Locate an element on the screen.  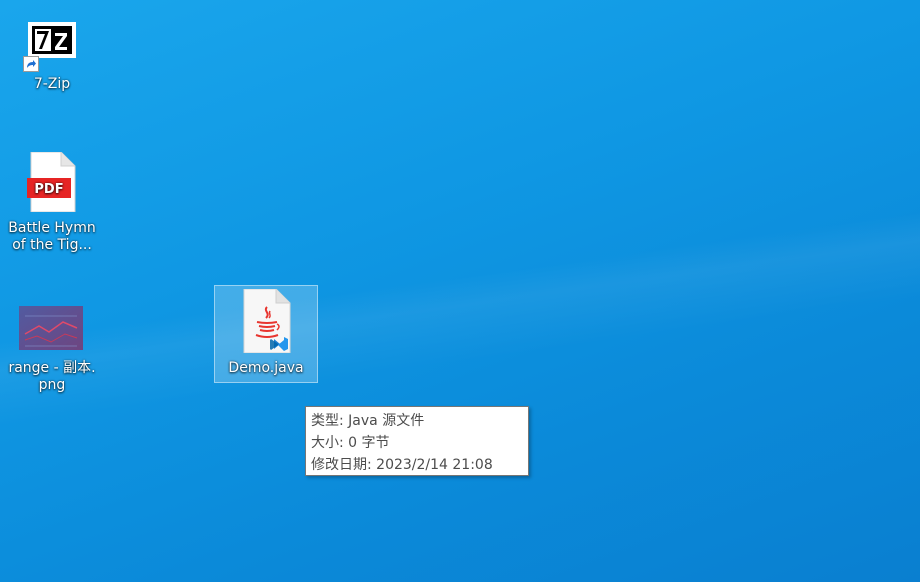
desktop-icon-label: Battle Hymn is located at coordinates (52, 228).